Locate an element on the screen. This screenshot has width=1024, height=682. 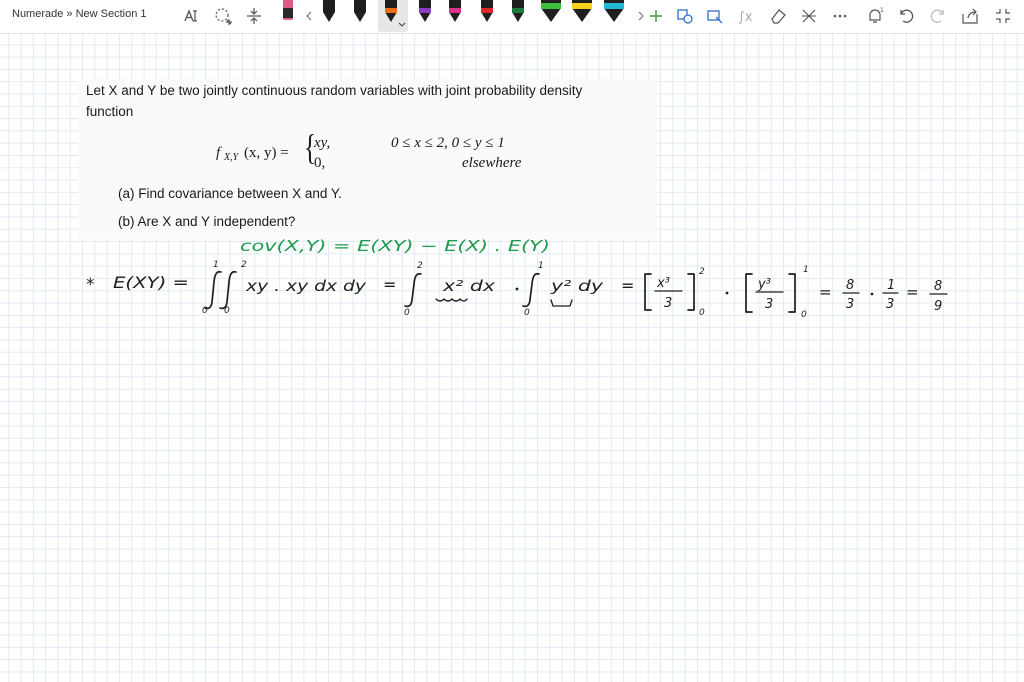
ink-eval-lower-0b: 0 is located at coordinates (804, 315).